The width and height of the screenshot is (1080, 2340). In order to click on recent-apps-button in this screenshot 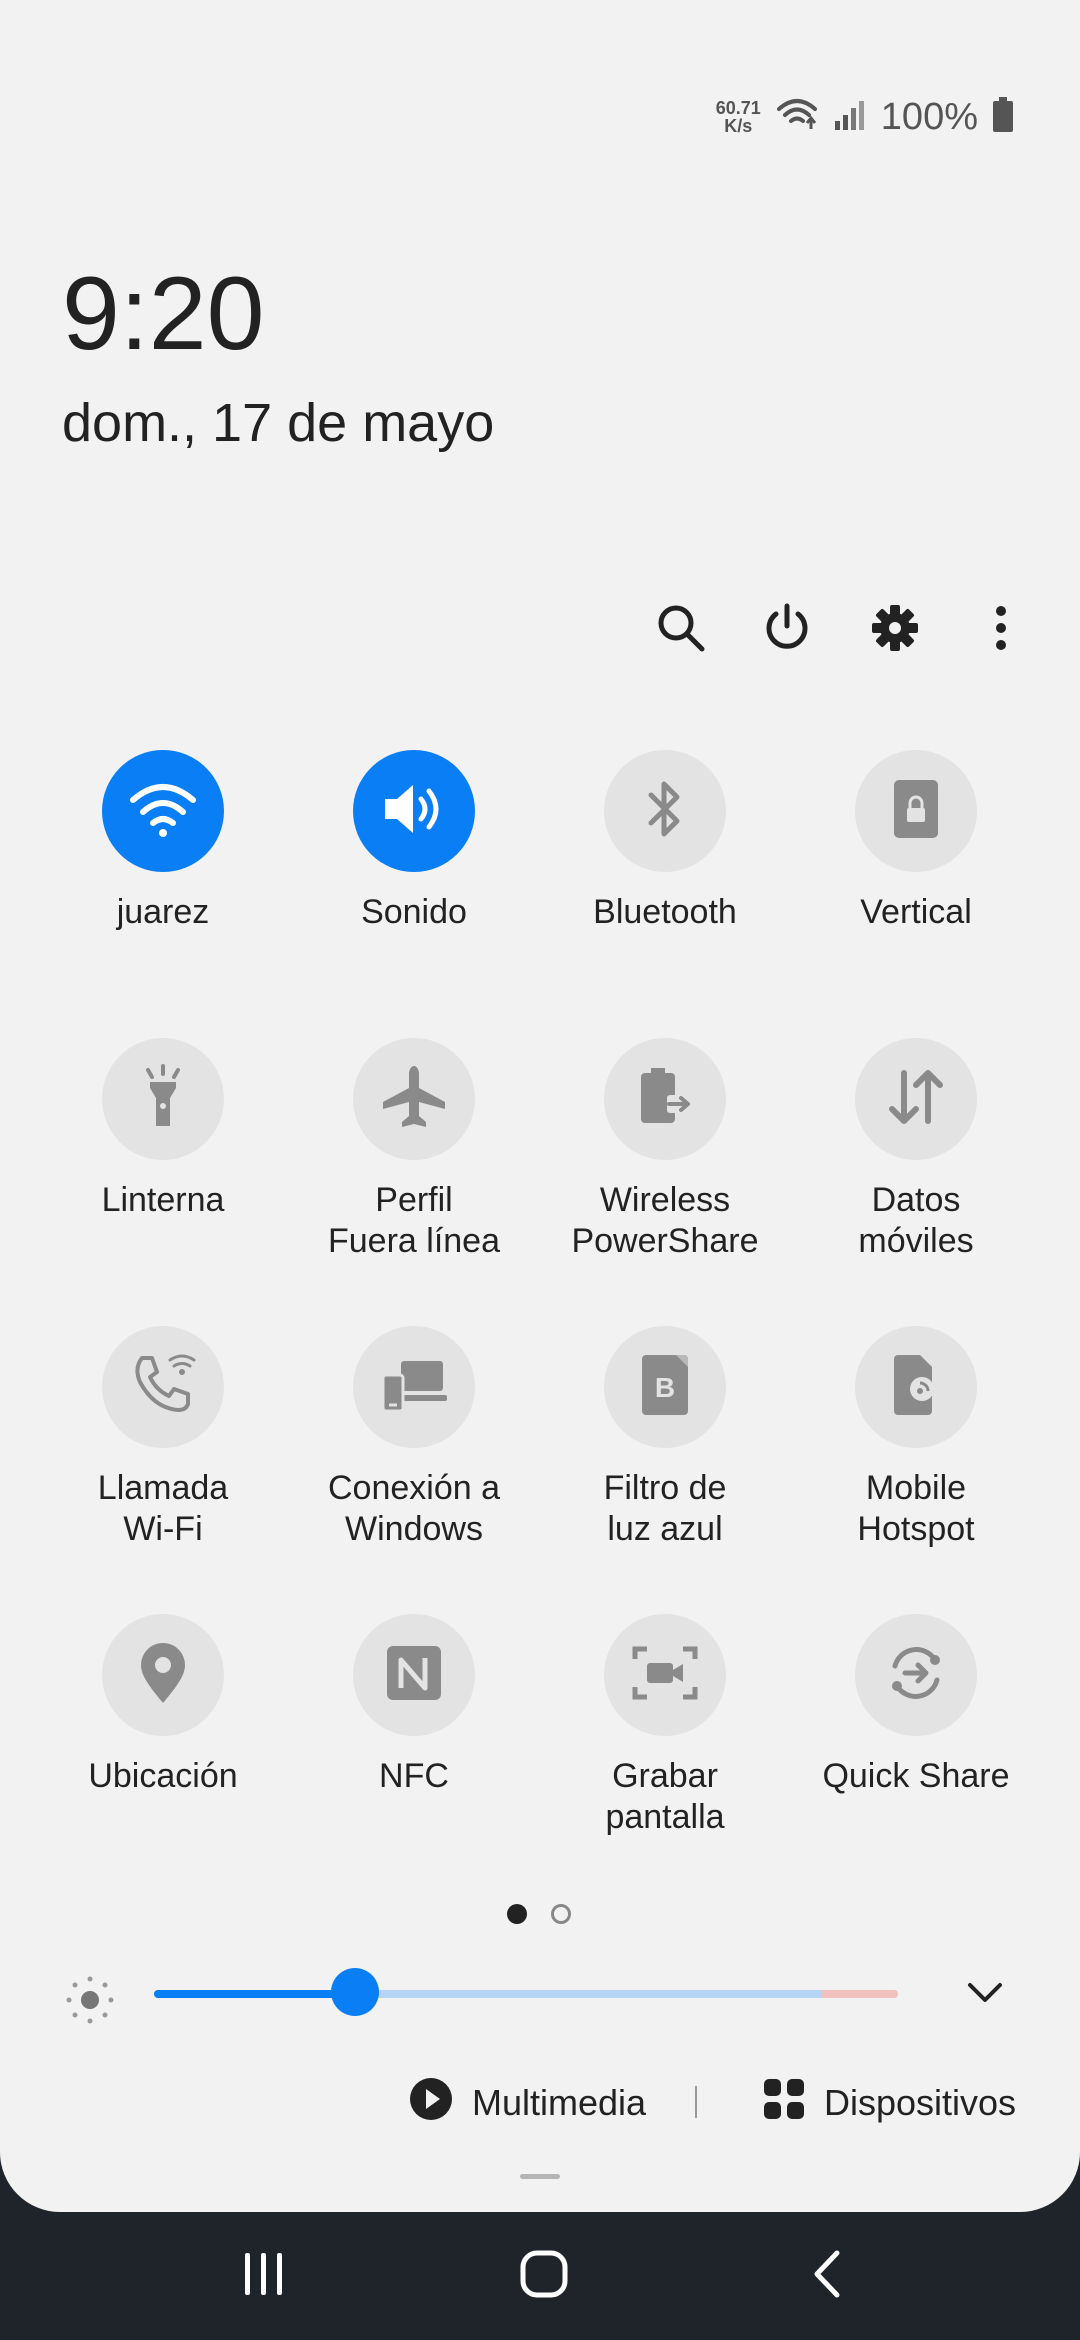, I will do `click(264, 2276)`.